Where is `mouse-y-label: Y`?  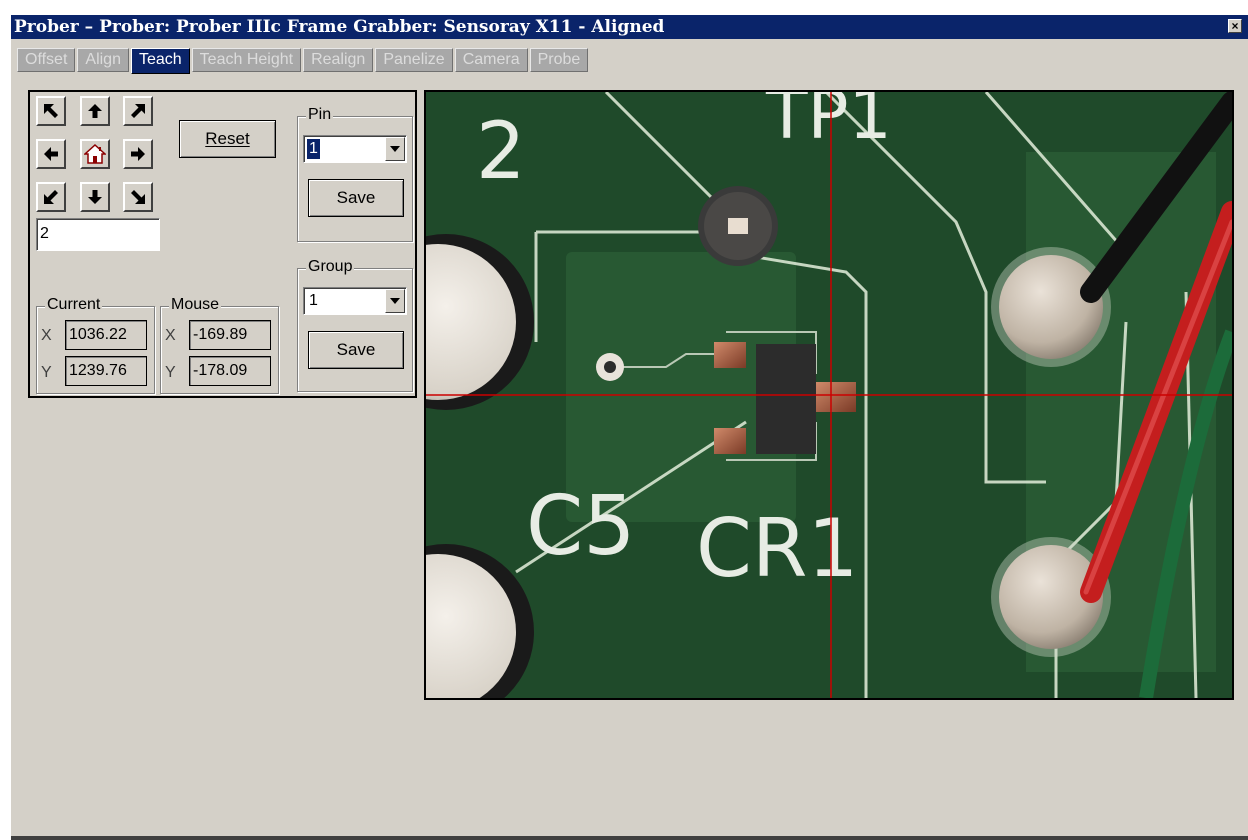
mouse-y-label: Y is located at coordinates (170, 372).